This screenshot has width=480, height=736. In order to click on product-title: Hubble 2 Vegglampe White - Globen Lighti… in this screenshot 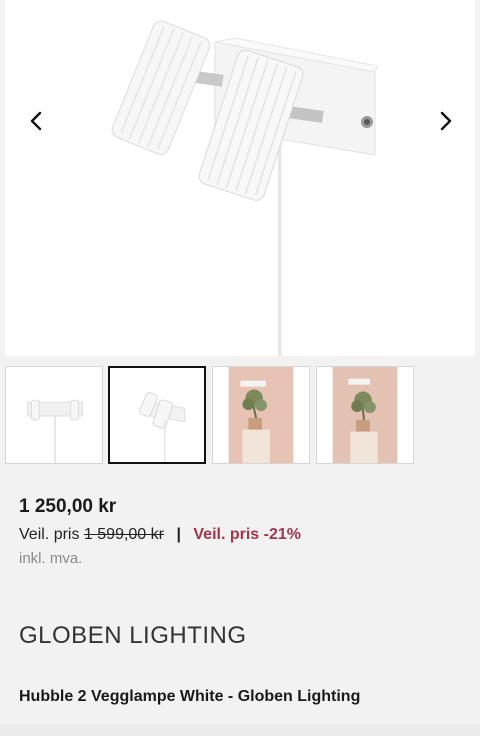, I will do `click(190, 696)`.